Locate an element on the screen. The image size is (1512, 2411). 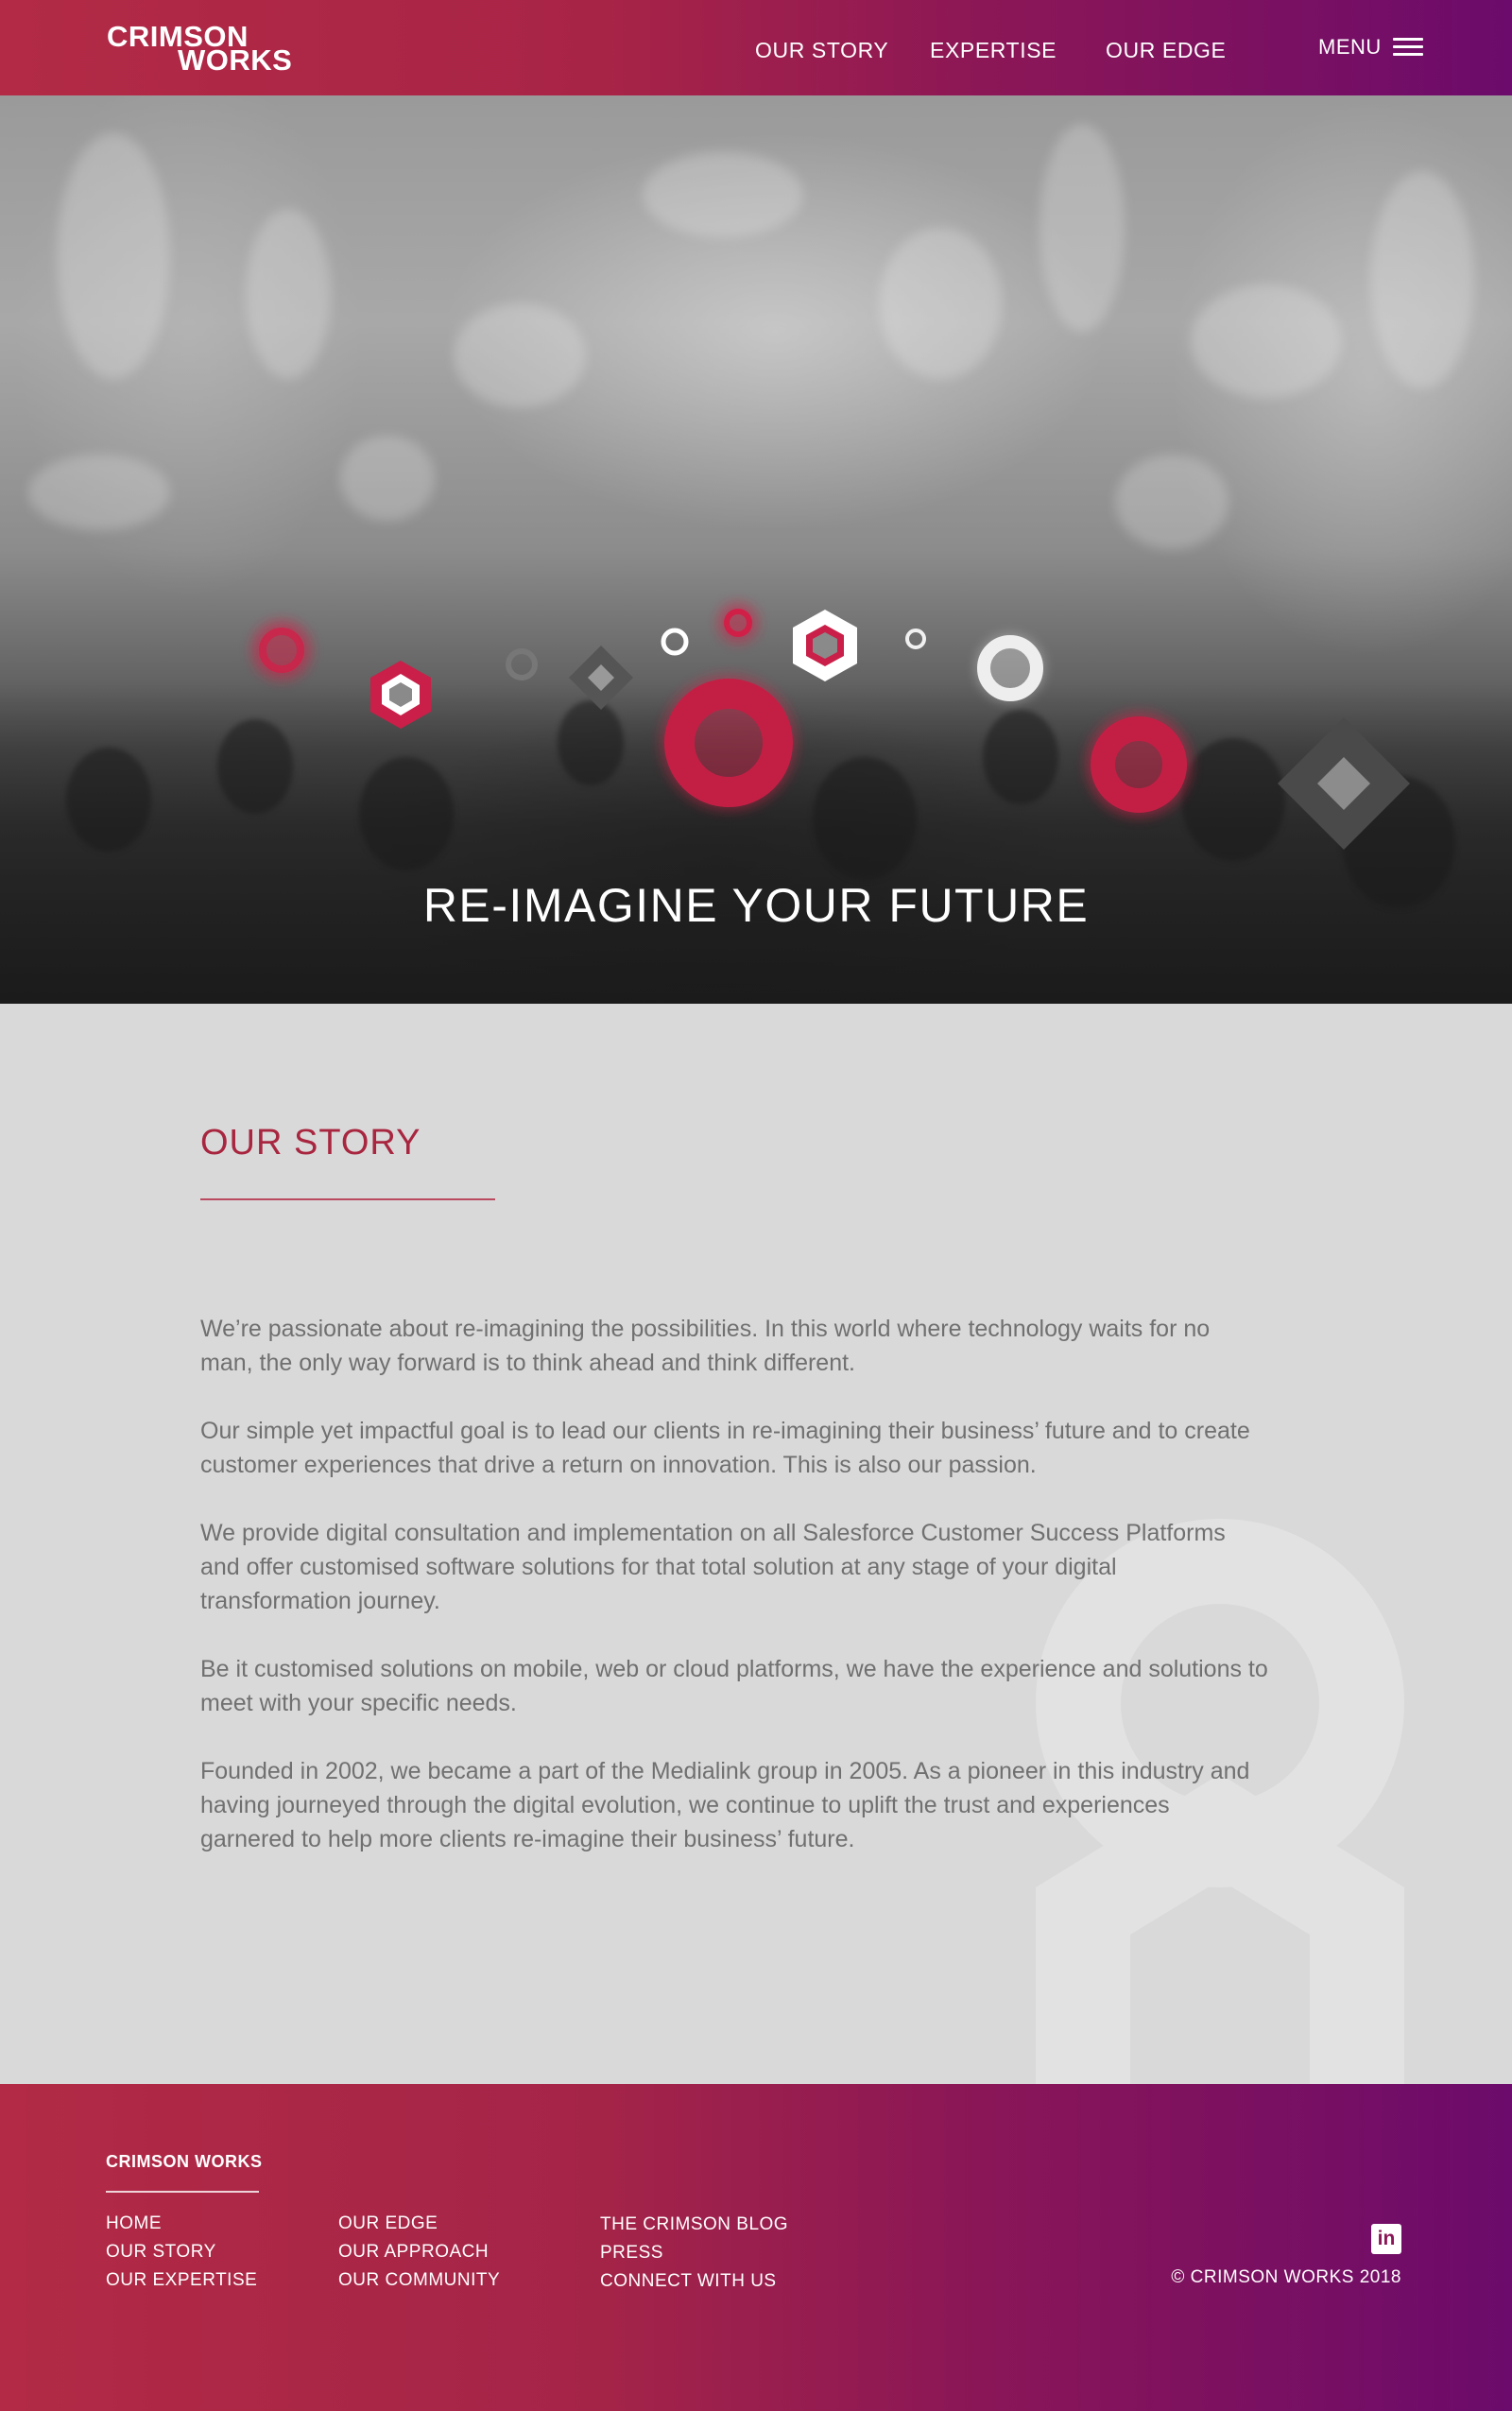
footer-column-1: HOME OUR STORY OUR EXPERTISE is located at coordinates (181, 2252).